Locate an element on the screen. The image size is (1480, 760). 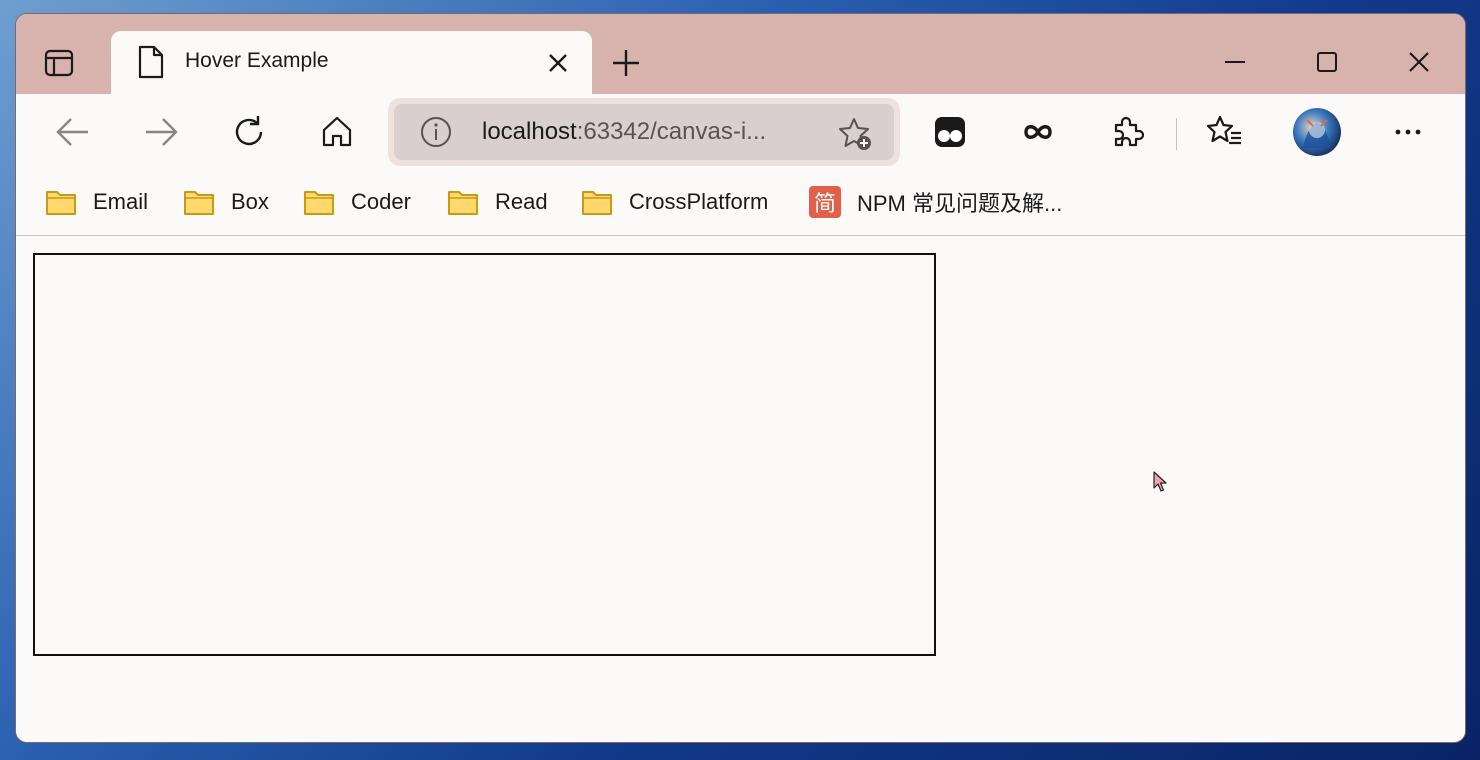
bookmark-email: Email is located at coordinates (96, 202).